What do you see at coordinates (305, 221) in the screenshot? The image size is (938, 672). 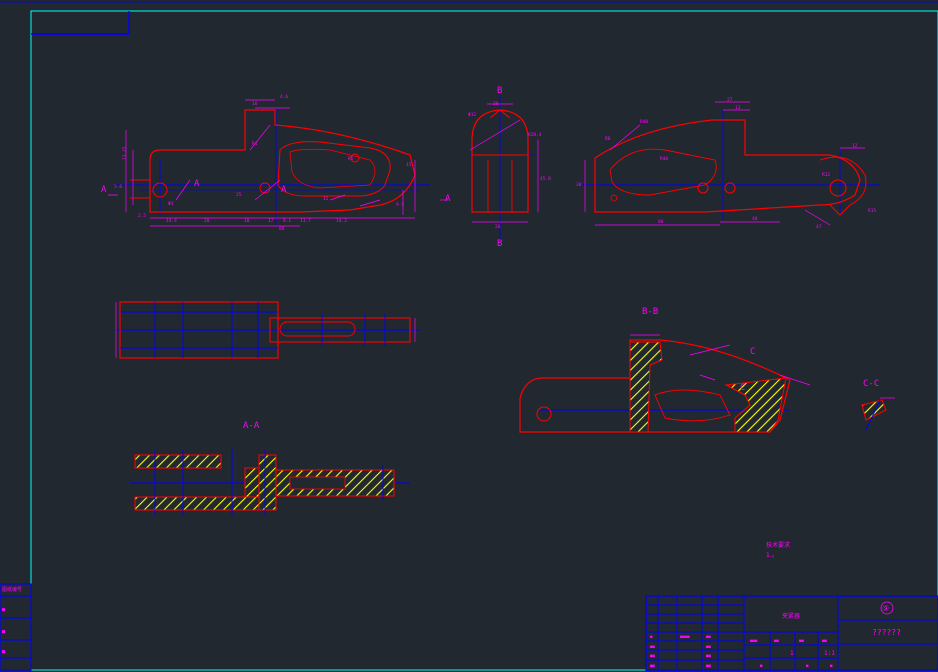 I see `dim-front-bottom-6: 11.7` at bounding box center [305, 221].